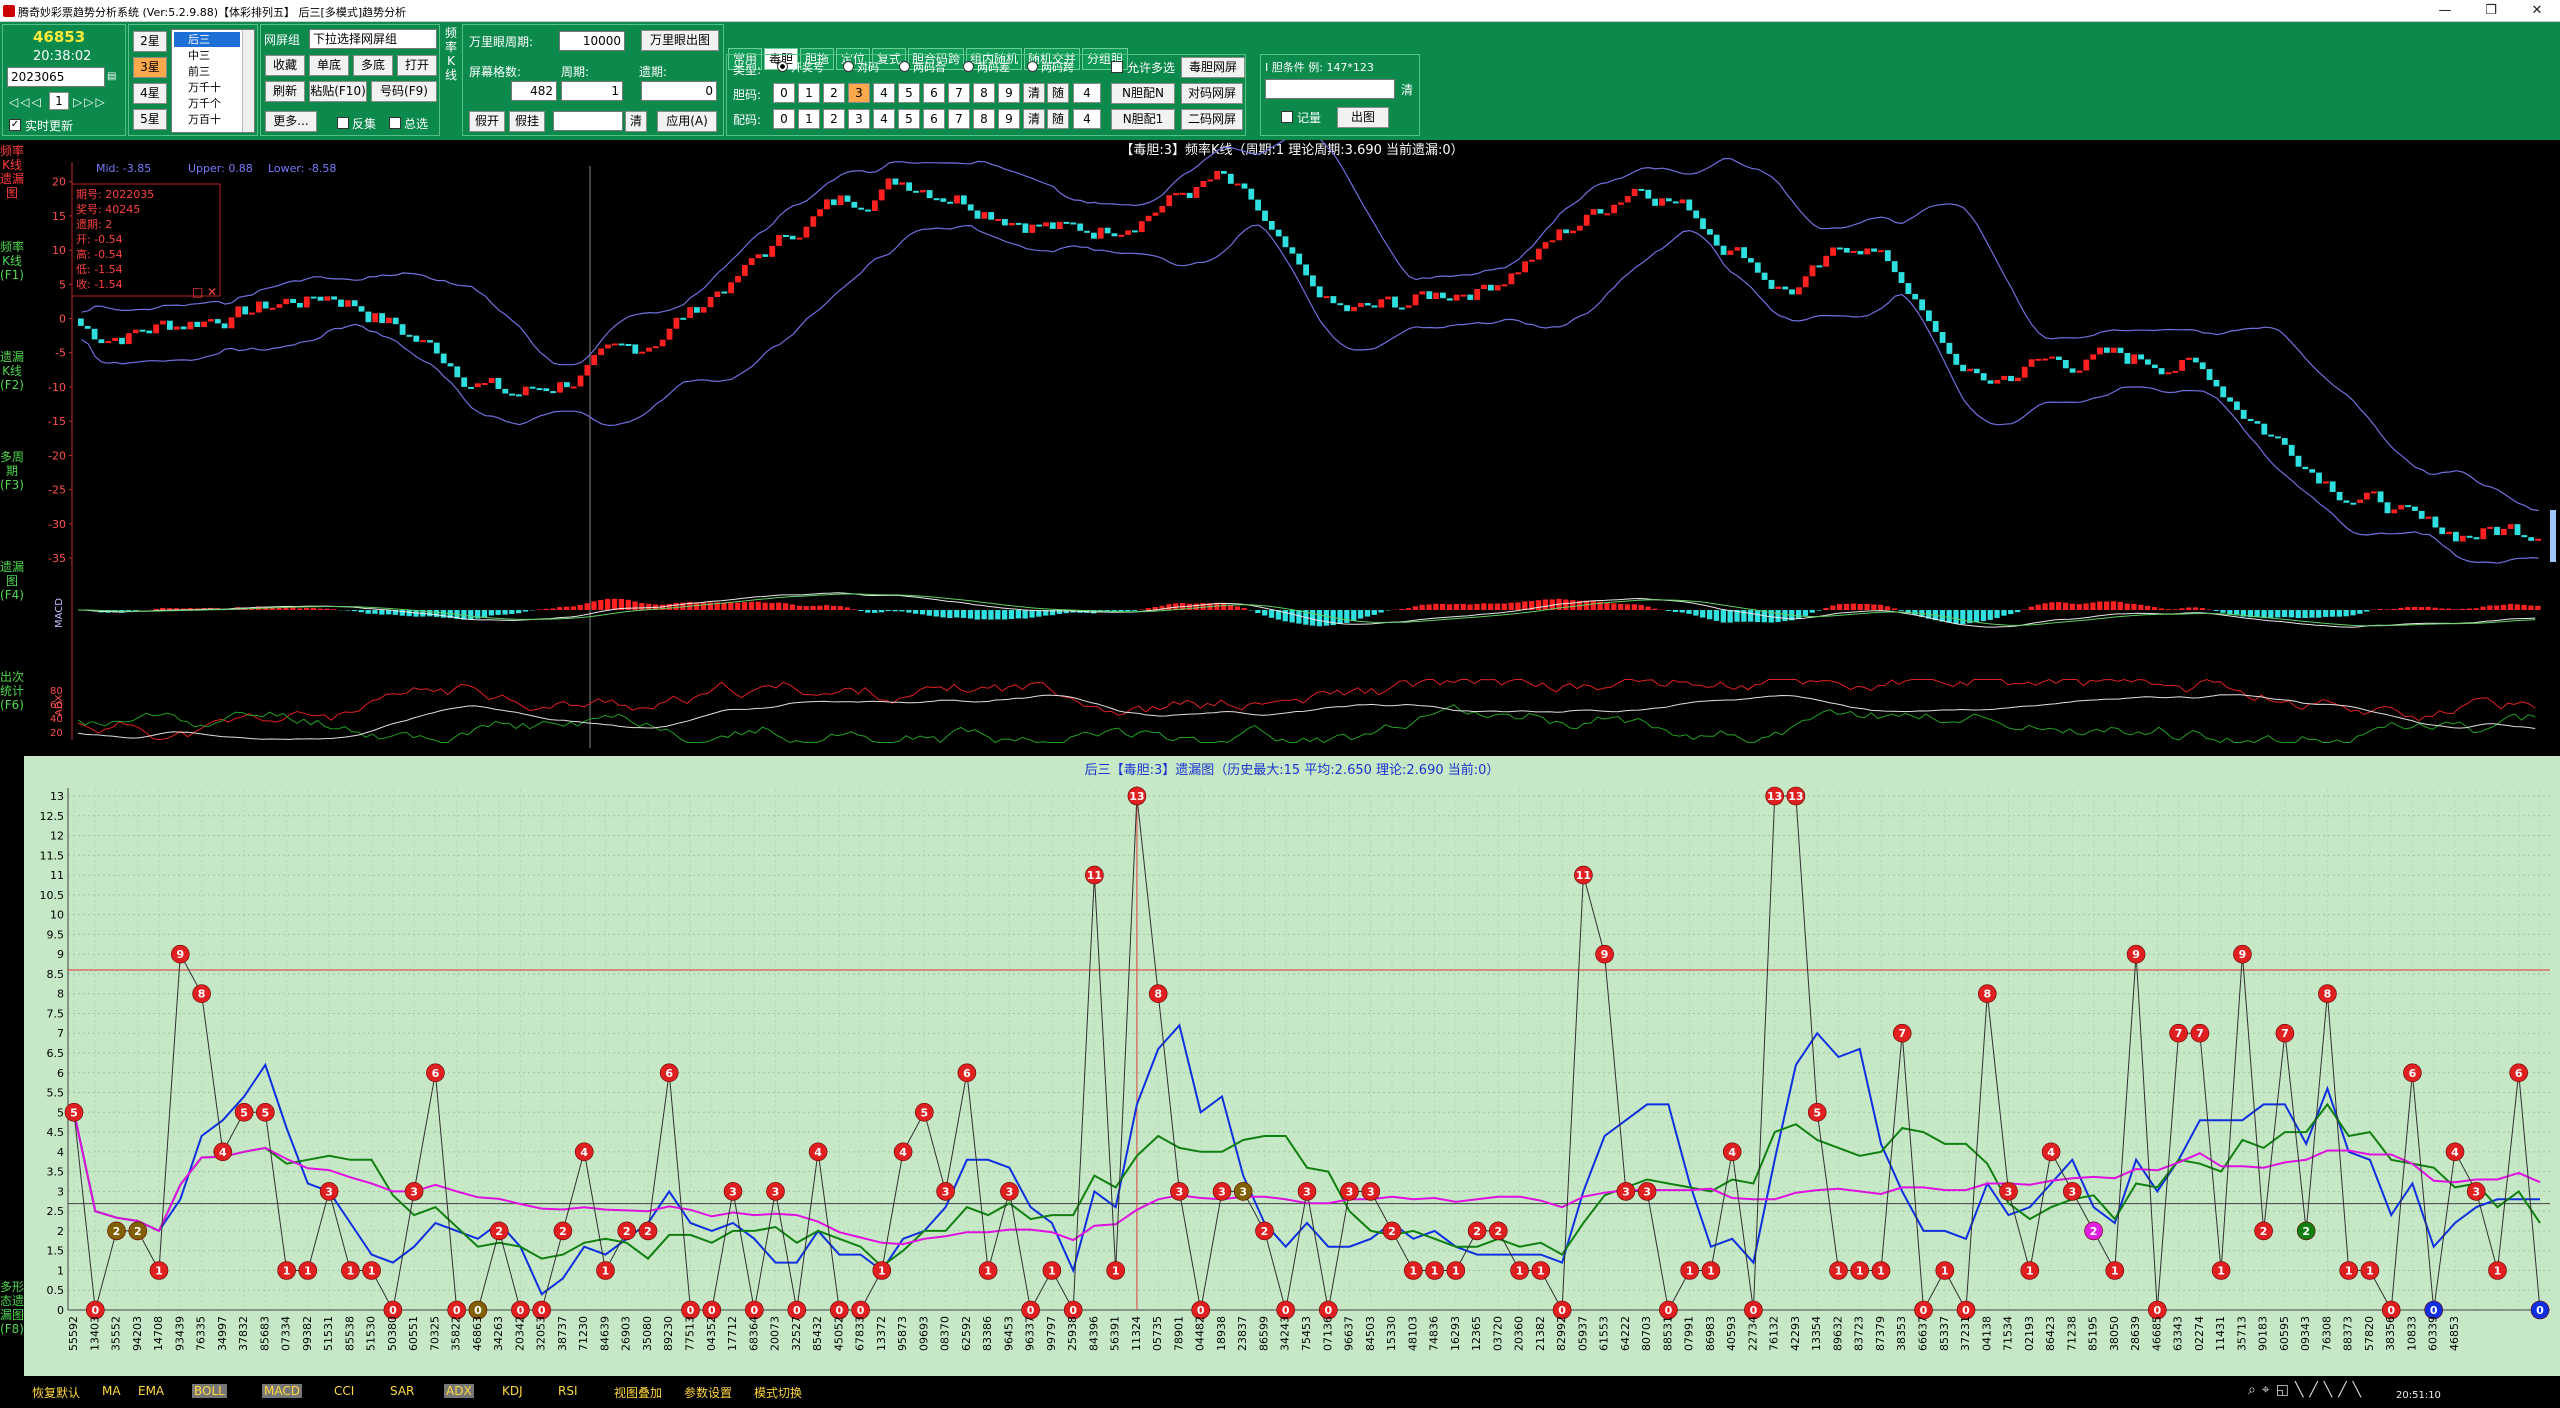  I want to click on digit-dan-1: 1, so click(809, 93).